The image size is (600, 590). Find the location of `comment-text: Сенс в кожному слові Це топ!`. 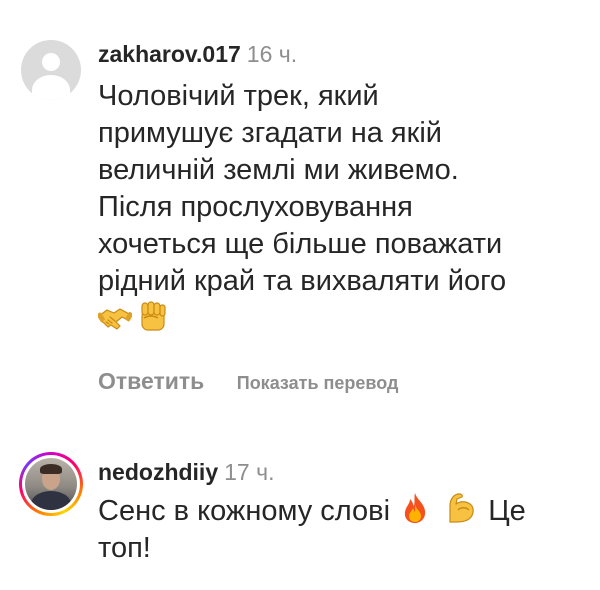

comment-text: Сенс в кожному слові Це топ! is located at coordinates (339, 529).